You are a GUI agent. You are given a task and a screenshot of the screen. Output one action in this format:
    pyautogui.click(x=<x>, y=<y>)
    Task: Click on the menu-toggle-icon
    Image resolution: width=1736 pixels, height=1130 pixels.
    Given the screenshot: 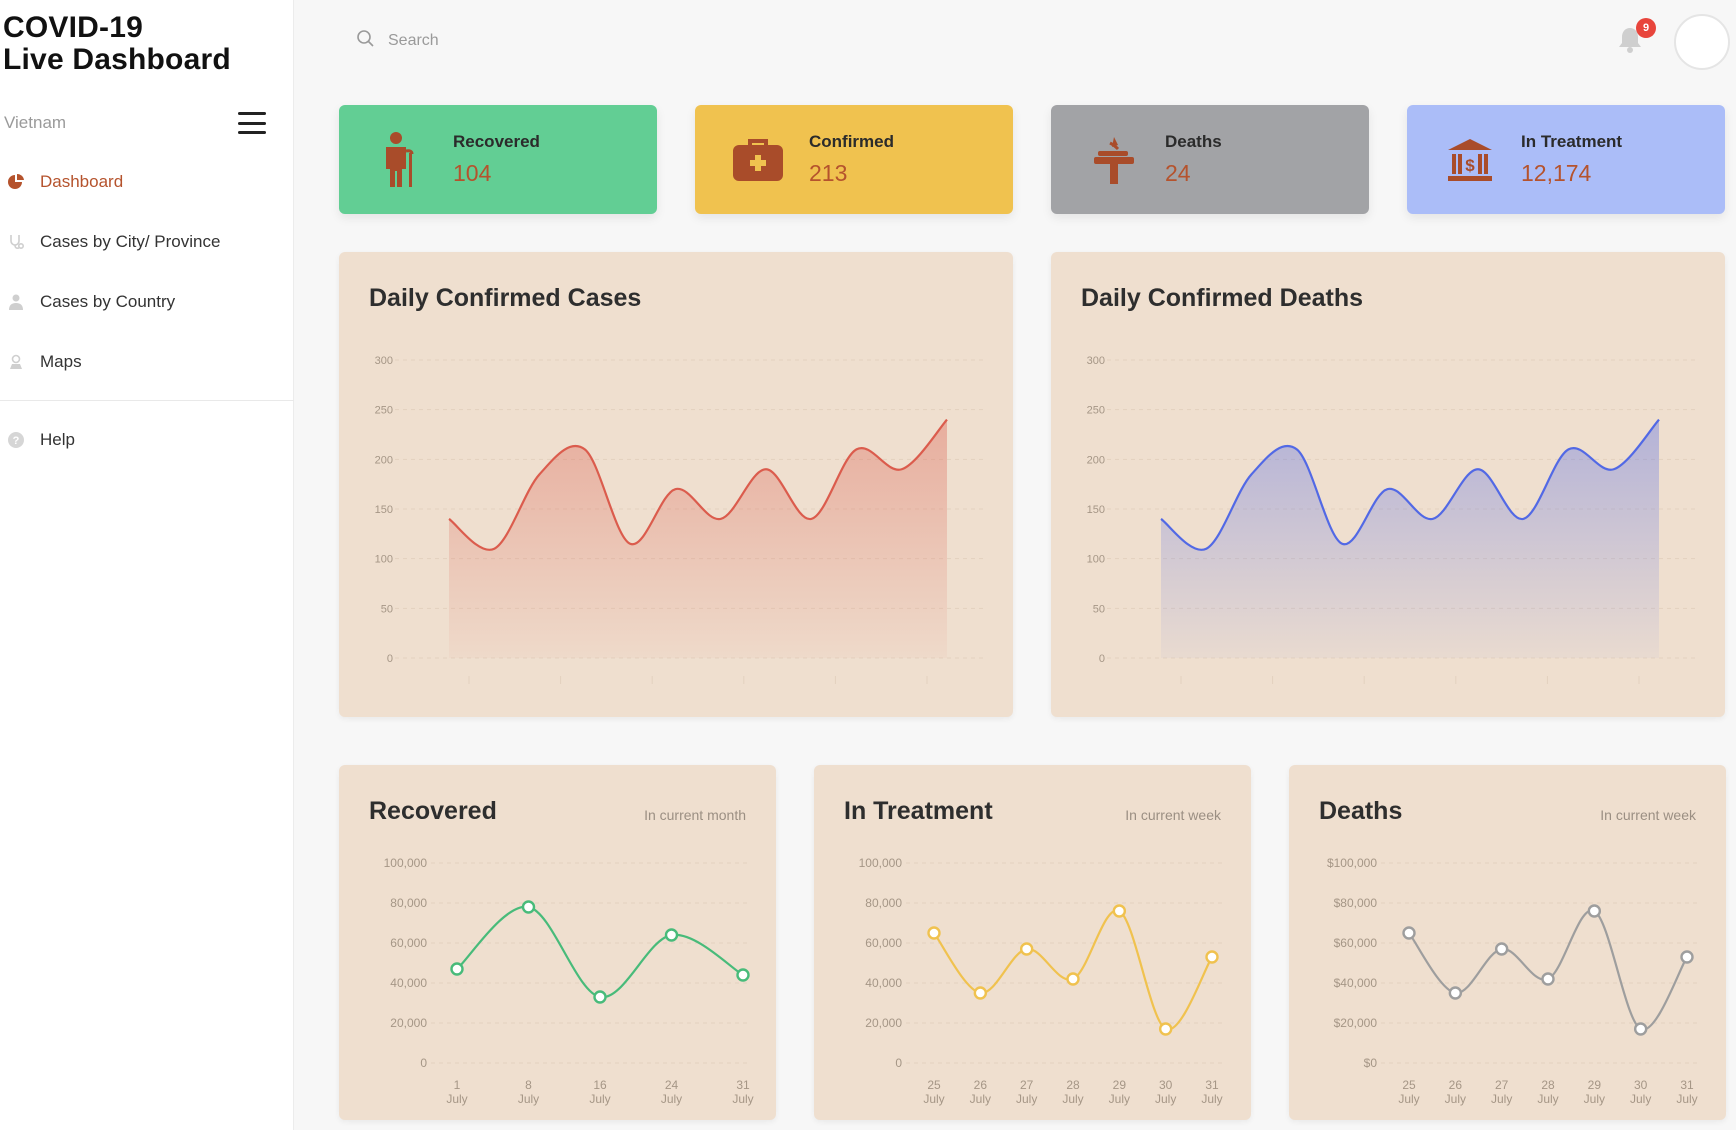 What is the action you would take?
    pyautogui.click(x=252, y=123)
    